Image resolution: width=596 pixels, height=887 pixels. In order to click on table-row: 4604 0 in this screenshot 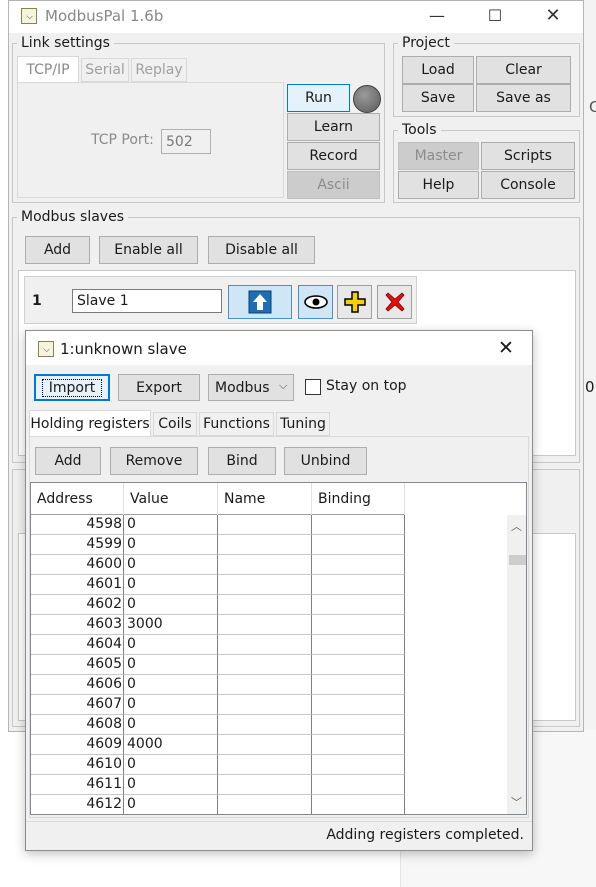, I will do `click(218, 645)`.